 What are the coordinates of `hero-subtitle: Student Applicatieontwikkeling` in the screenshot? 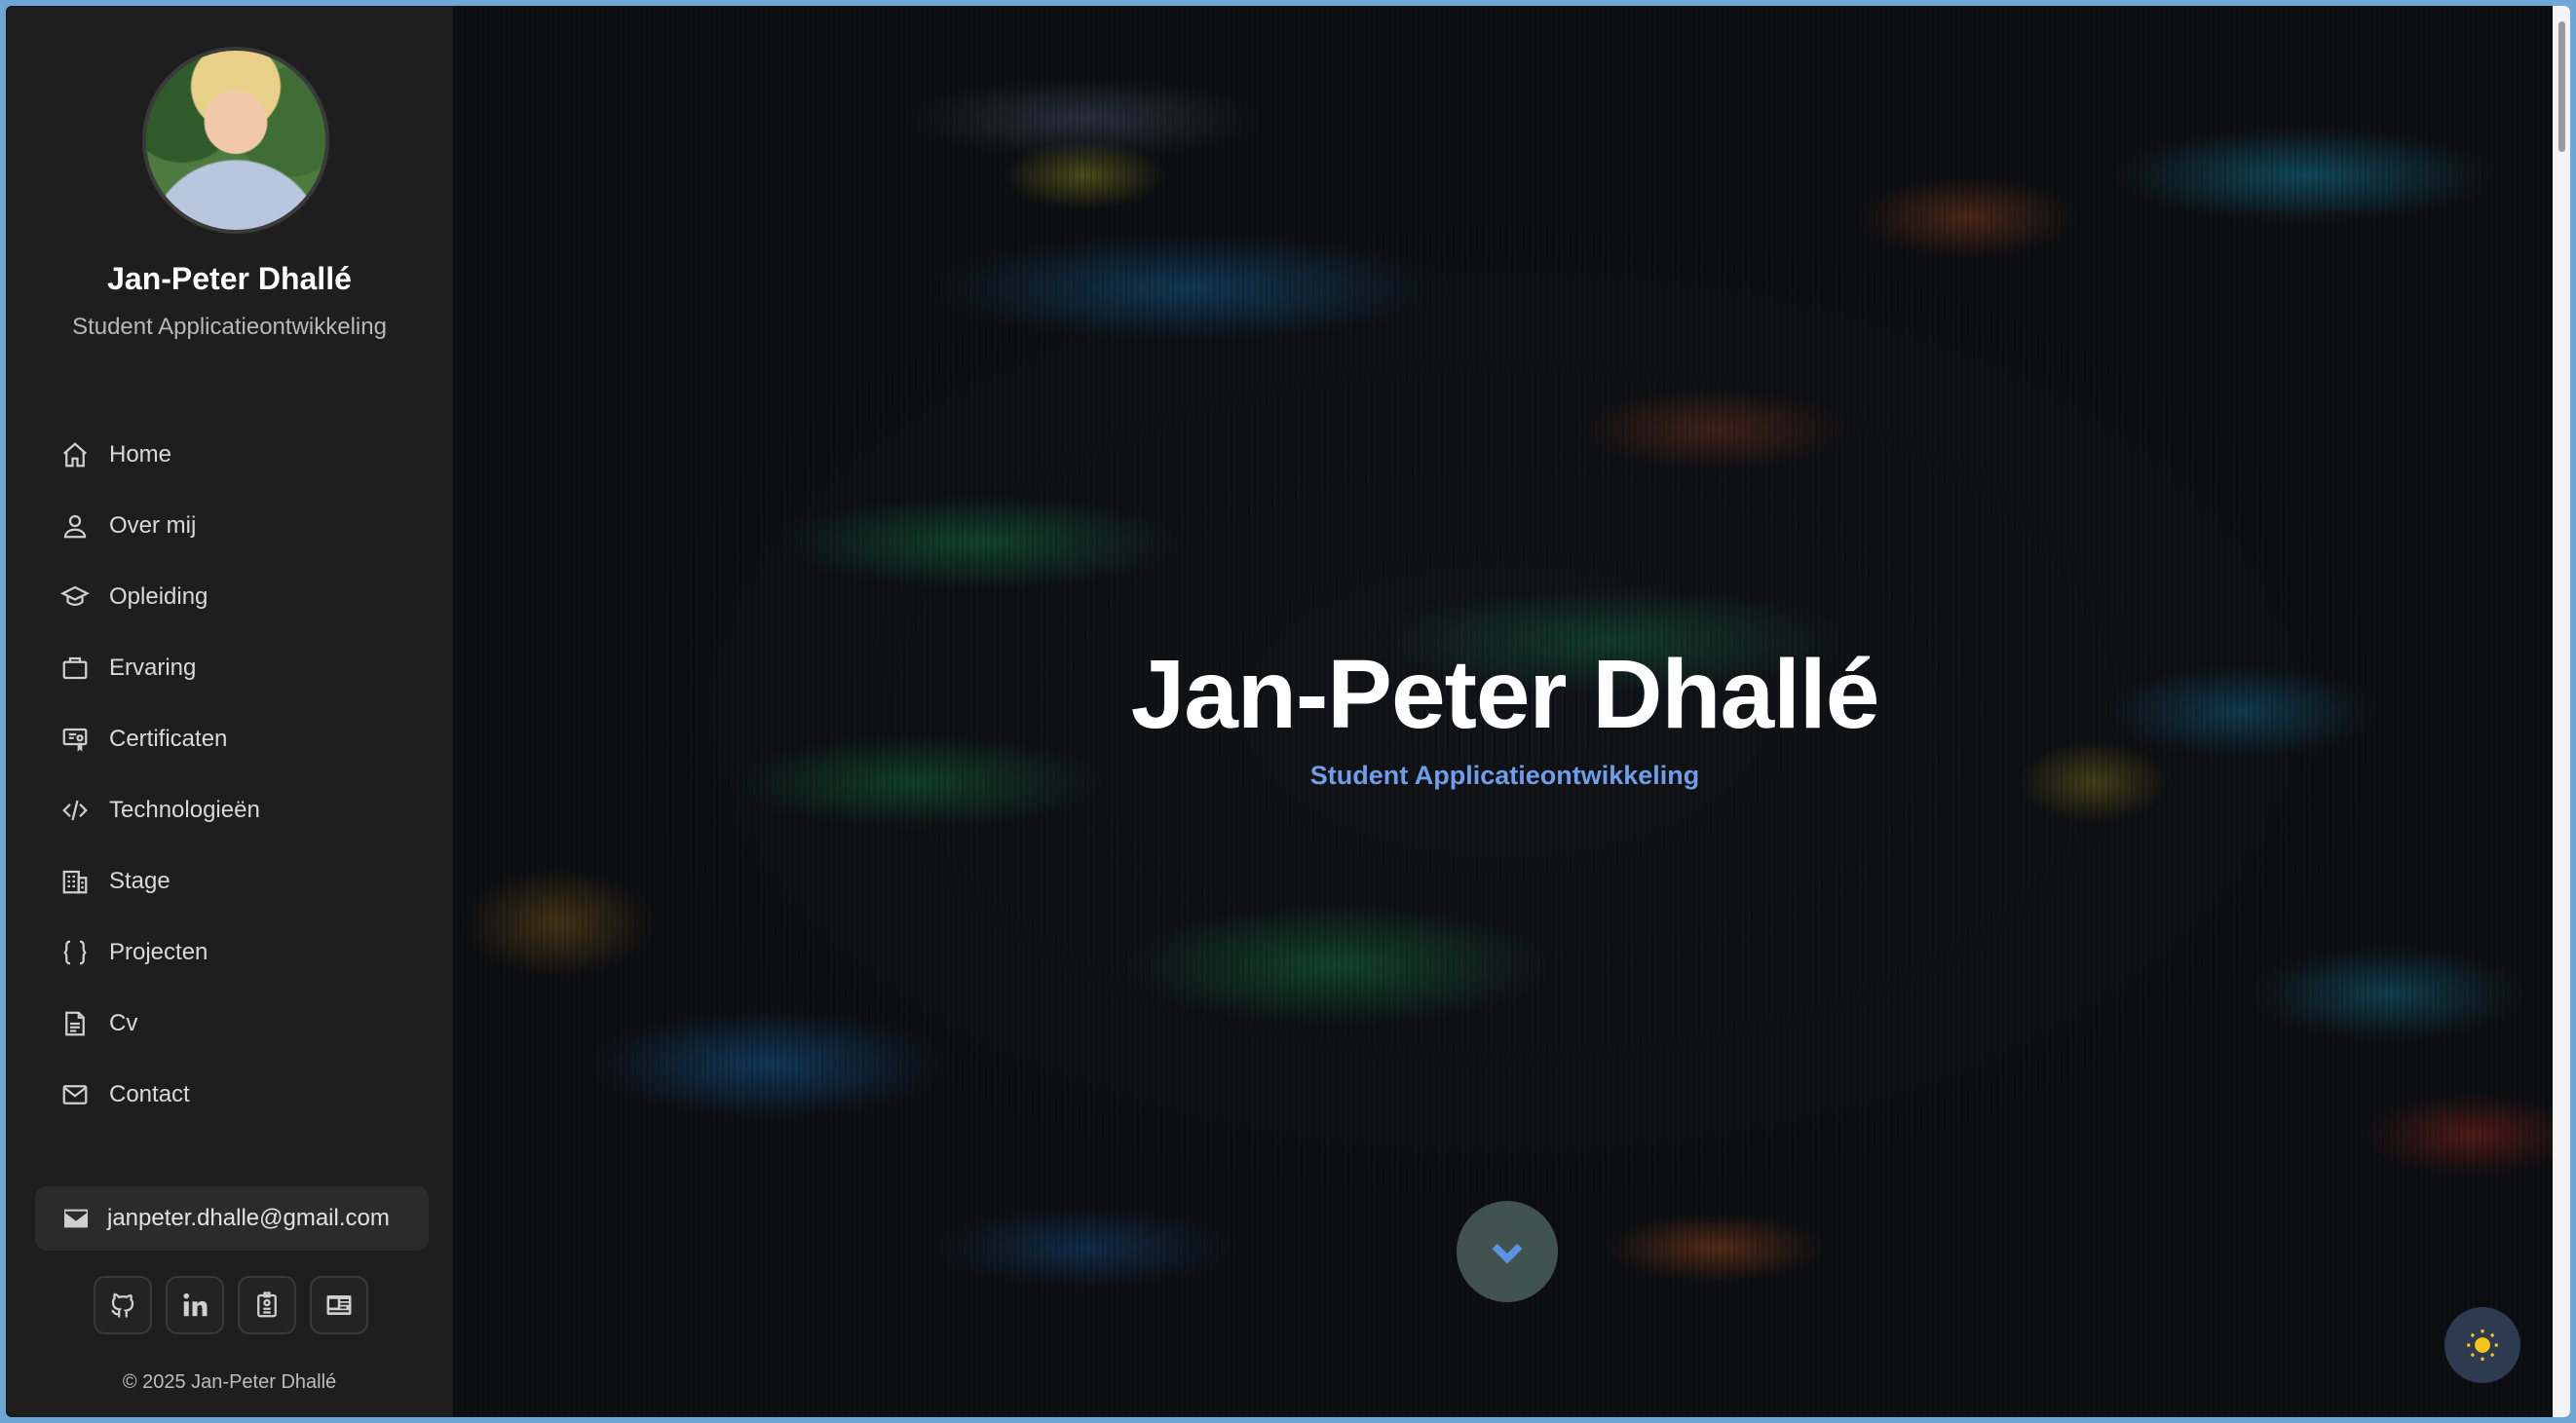 It's located at (1504, 775).